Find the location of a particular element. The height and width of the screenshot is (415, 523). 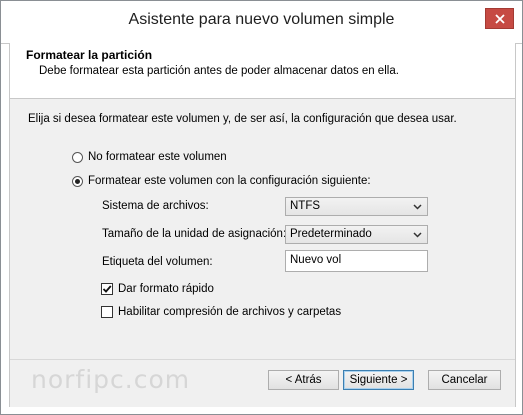

close-icon is located at coordinates (499, 18).